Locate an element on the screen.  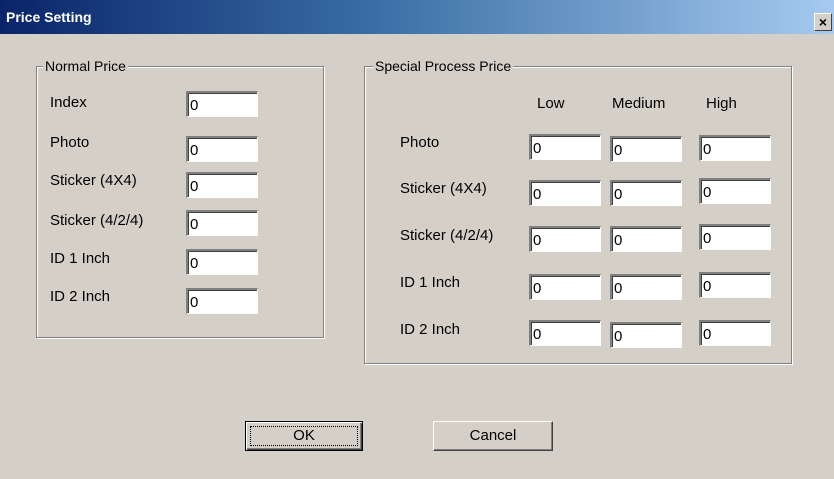
normal-sticker-4x4-input is located at coordinates (221, 186).